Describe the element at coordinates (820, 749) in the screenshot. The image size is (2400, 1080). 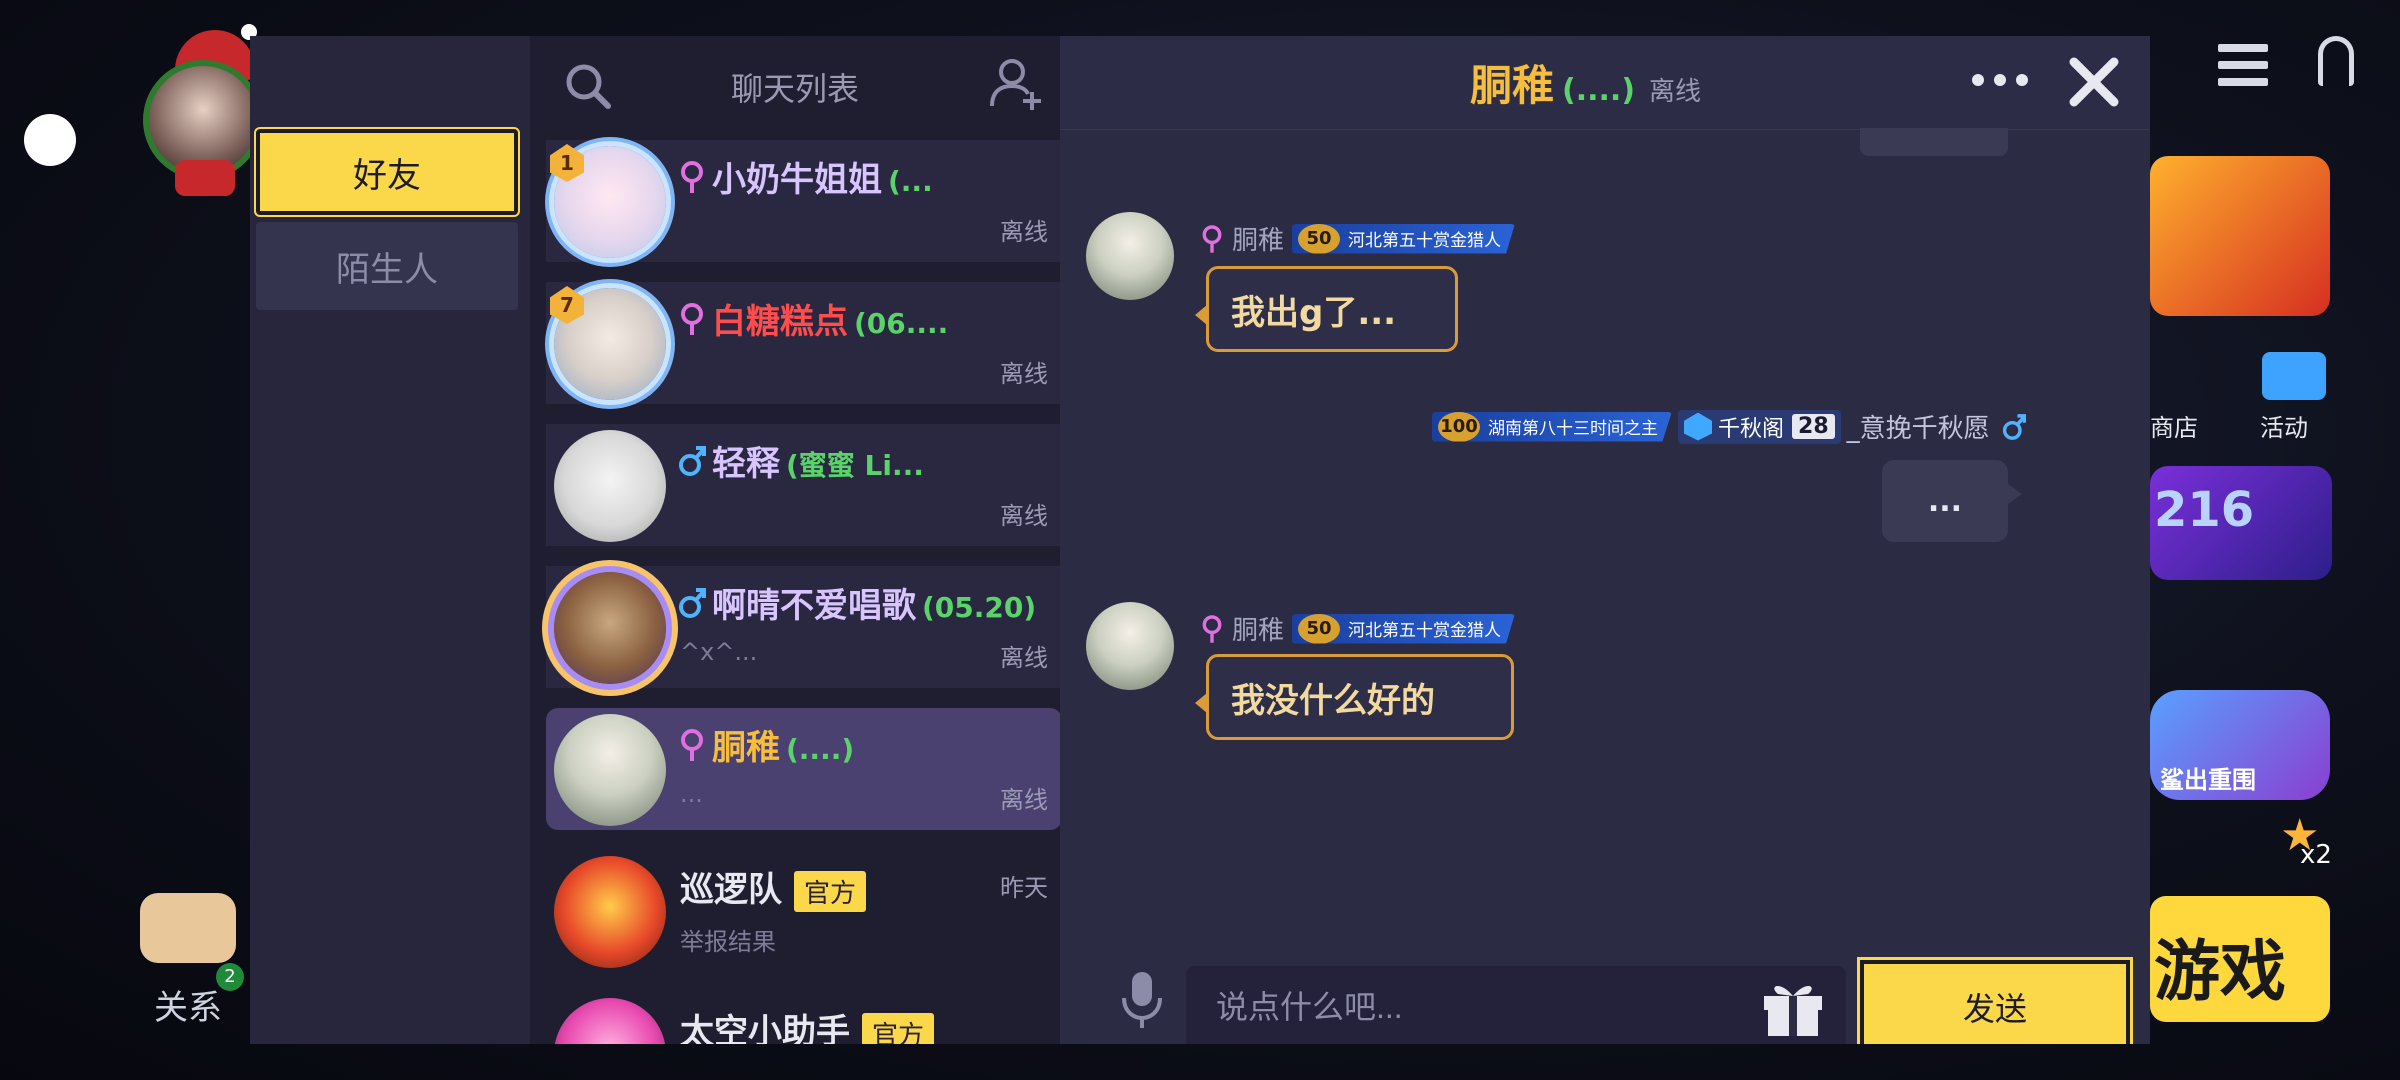
I see `contact-remark: (....)` at that location.